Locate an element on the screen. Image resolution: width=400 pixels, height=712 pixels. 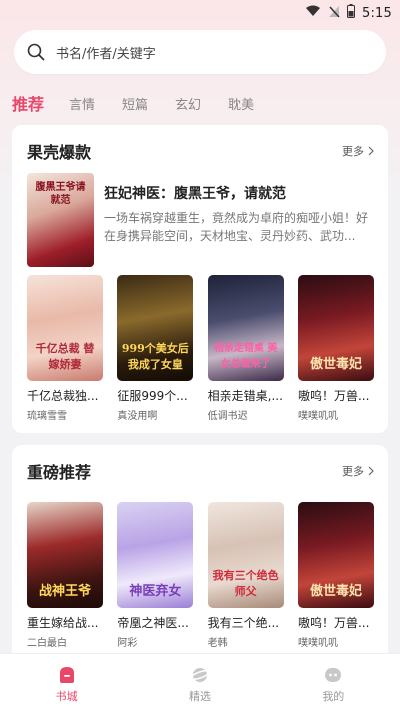
category-tabs: 推荐 言情 短篇 玄幻 耽美 is located at coordinates (200, 104).